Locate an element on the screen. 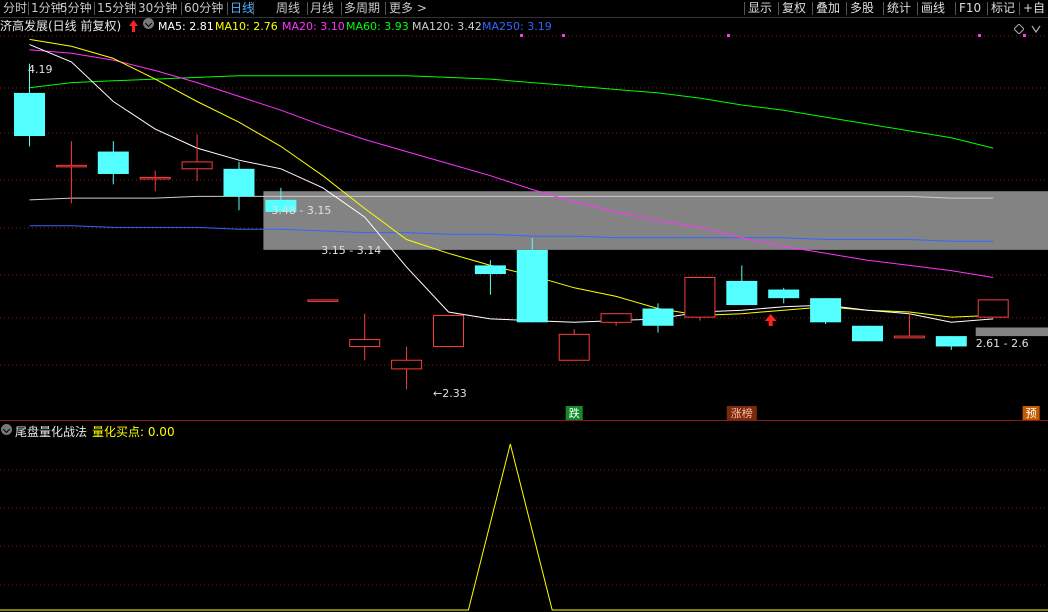 This screenshot has height=612, width=1048. period-tab-9: 多周期 is located at coordinates (362, 8).